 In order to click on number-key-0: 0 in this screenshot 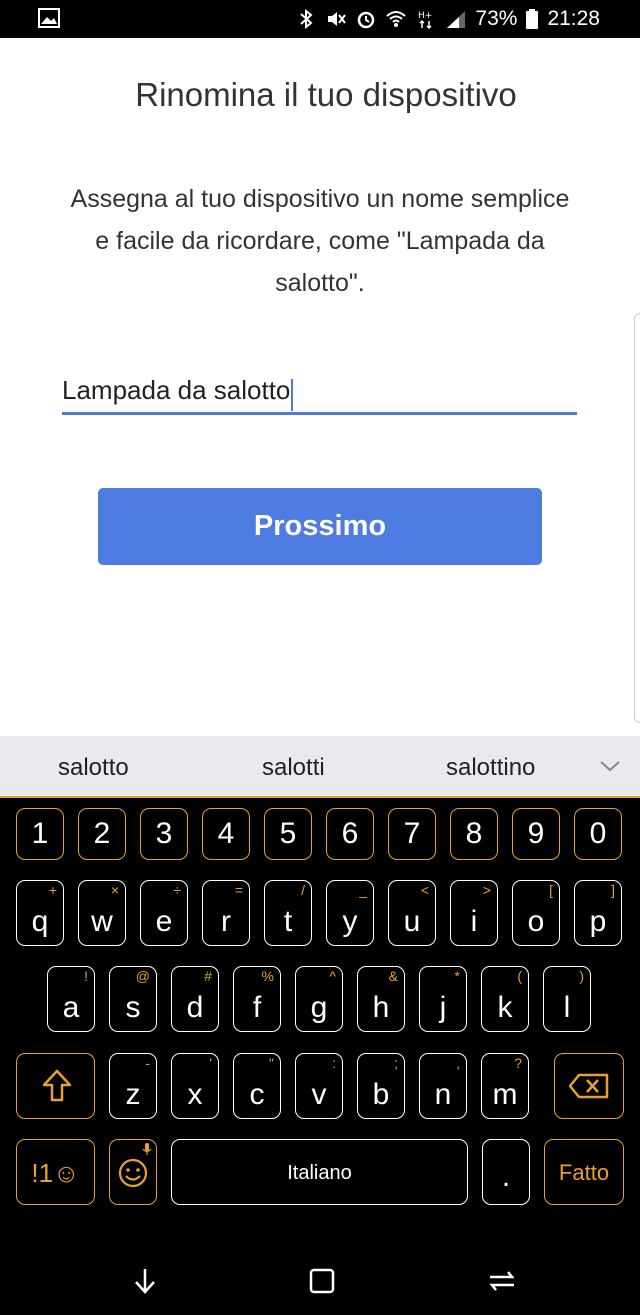, I will do `click(598, 834)`.